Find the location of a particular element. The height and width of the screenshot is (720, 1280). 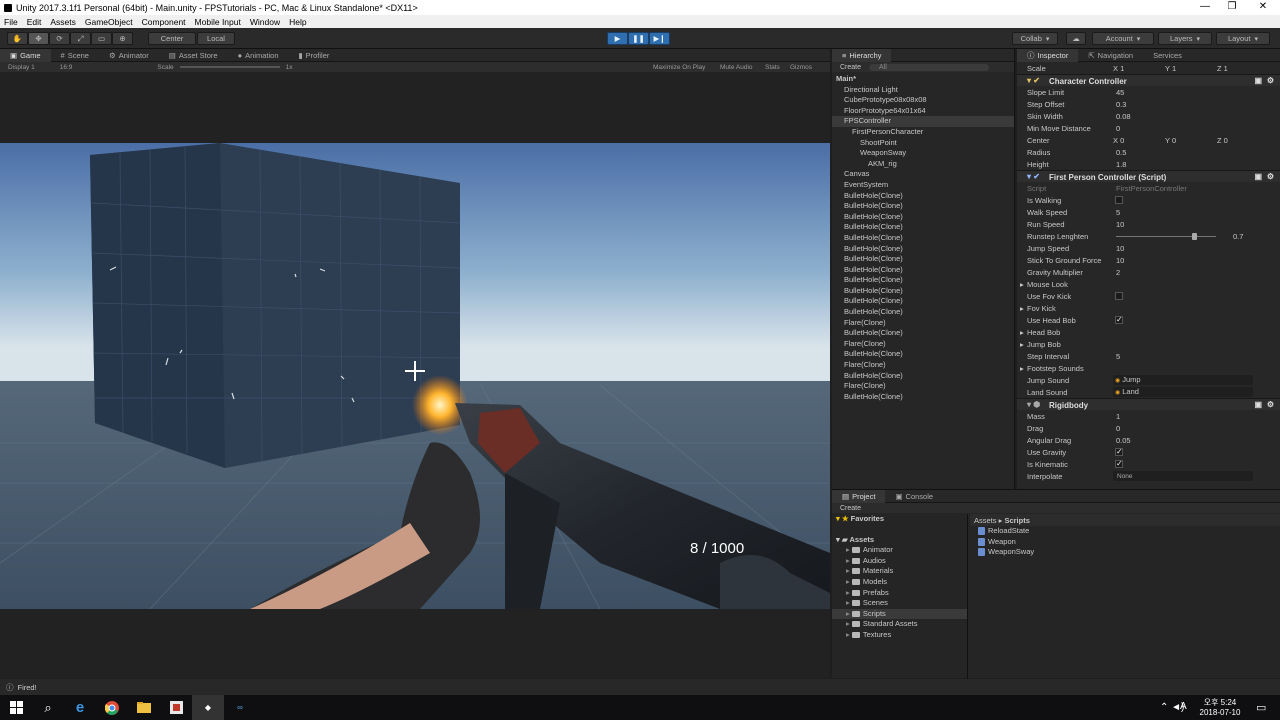

transform-tool-icon: ⊕ is located at coordinates (122, 38).